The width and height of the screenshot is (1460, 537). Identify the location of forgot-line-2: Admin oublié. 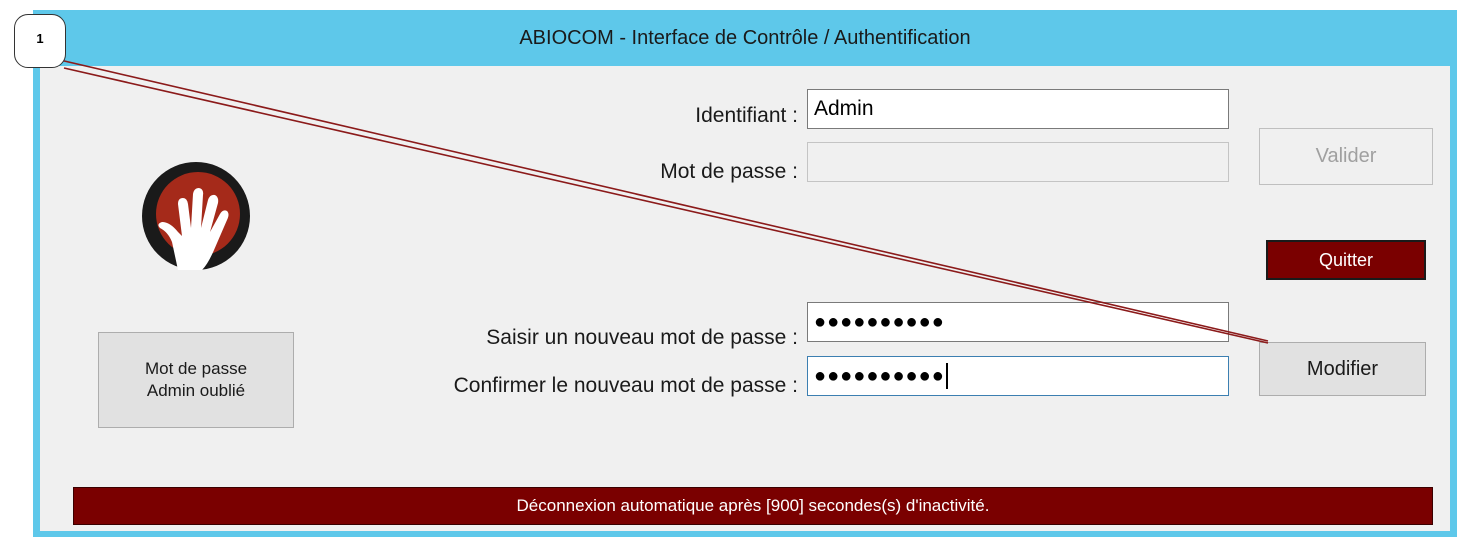
(196, 390).